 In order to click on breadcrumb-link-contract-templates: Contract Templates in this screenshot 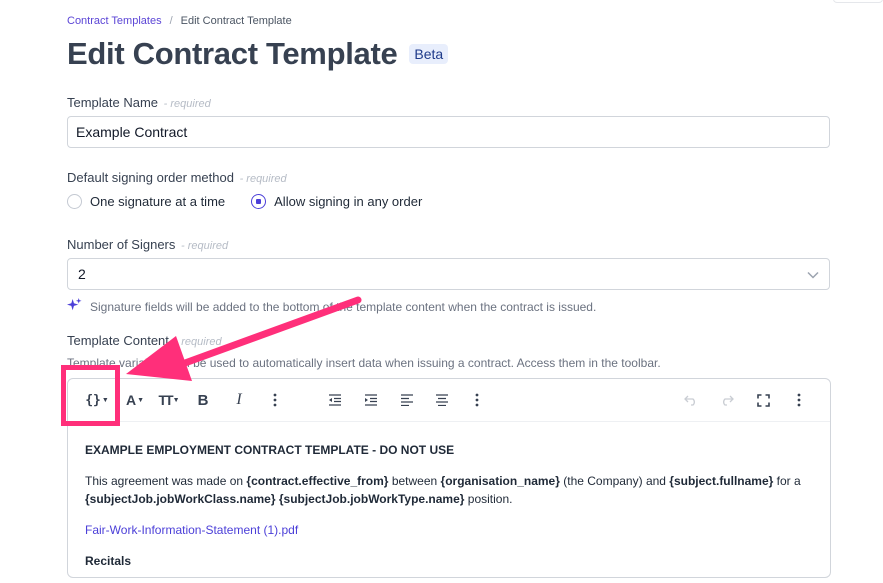, I will do `click(114, 21)`.